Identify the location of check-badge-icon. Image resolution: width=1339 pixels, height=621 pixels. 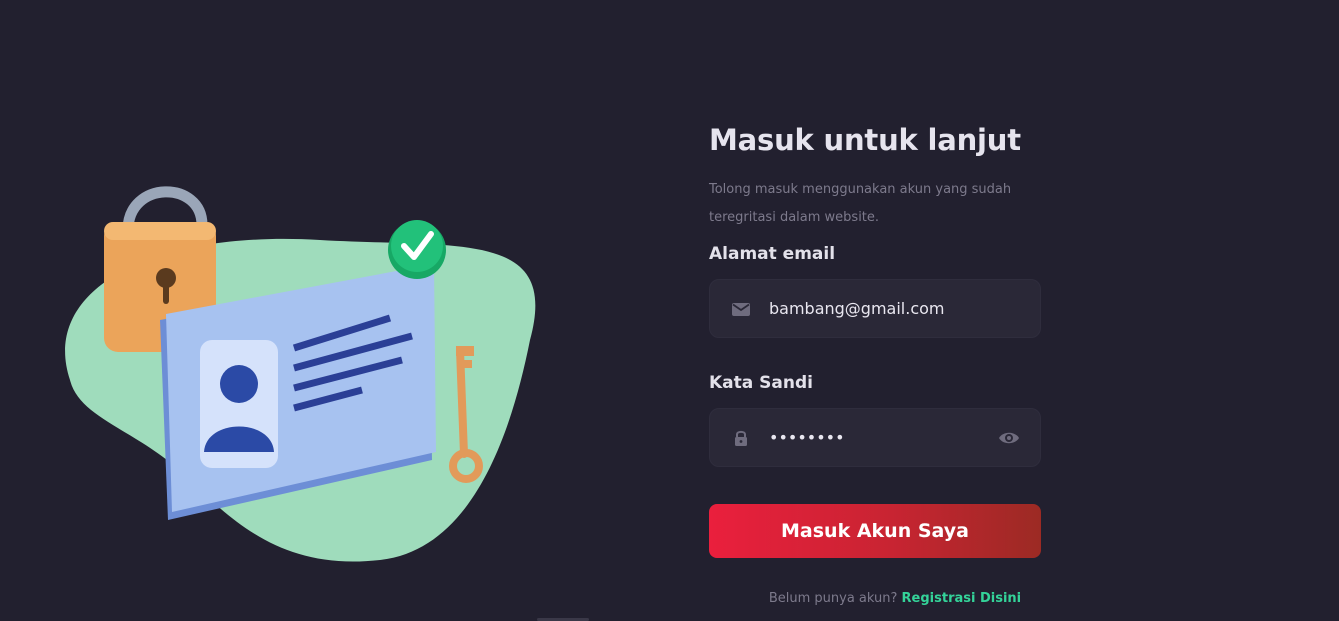
(417, 249).